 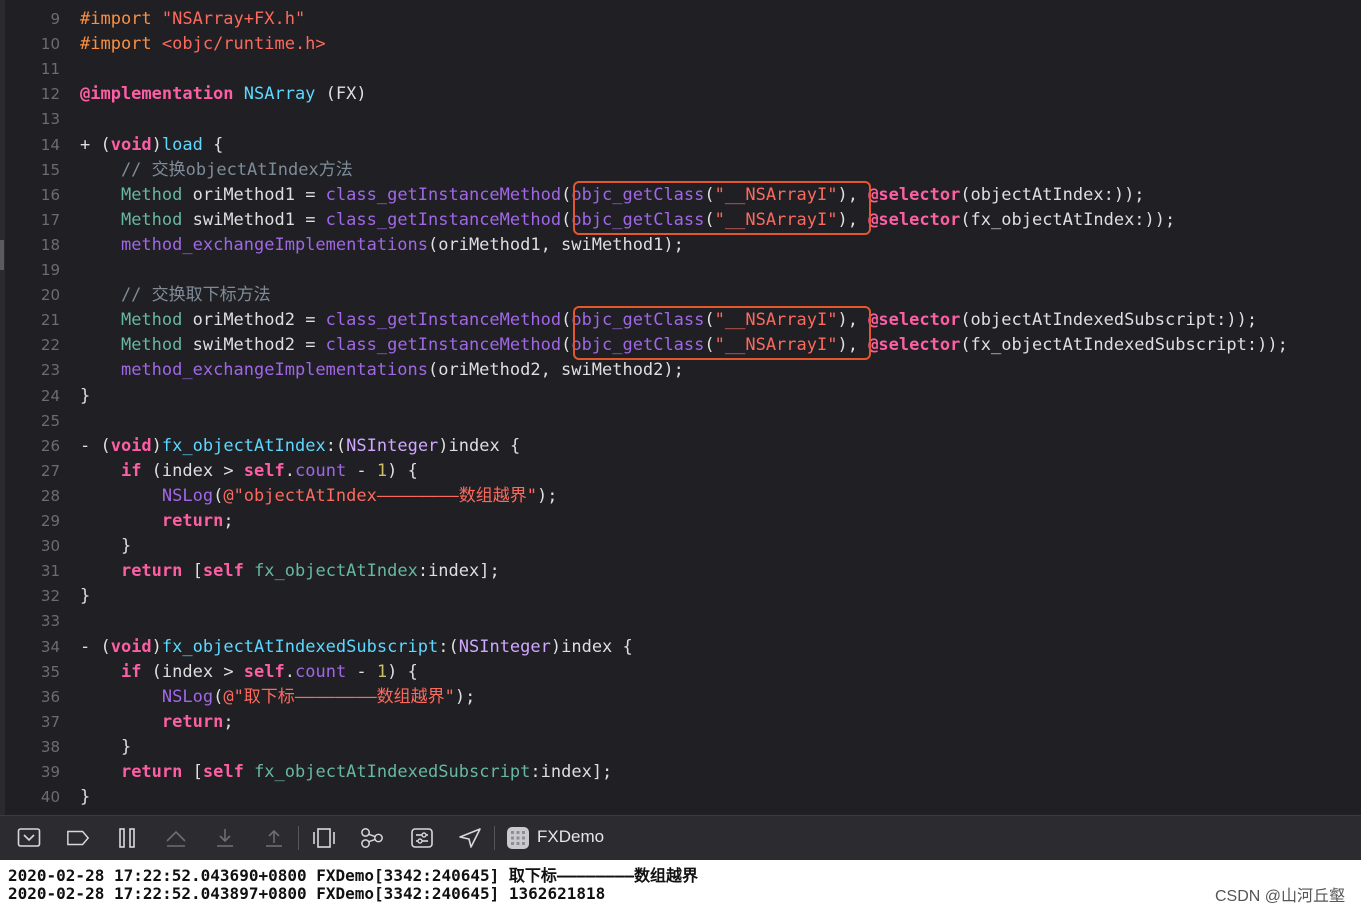 What do you see at coordinates (216, 169) in the screenshot?
I see `code-token: // 交换objectAtIndex方法` at bounding box center [216, 169].